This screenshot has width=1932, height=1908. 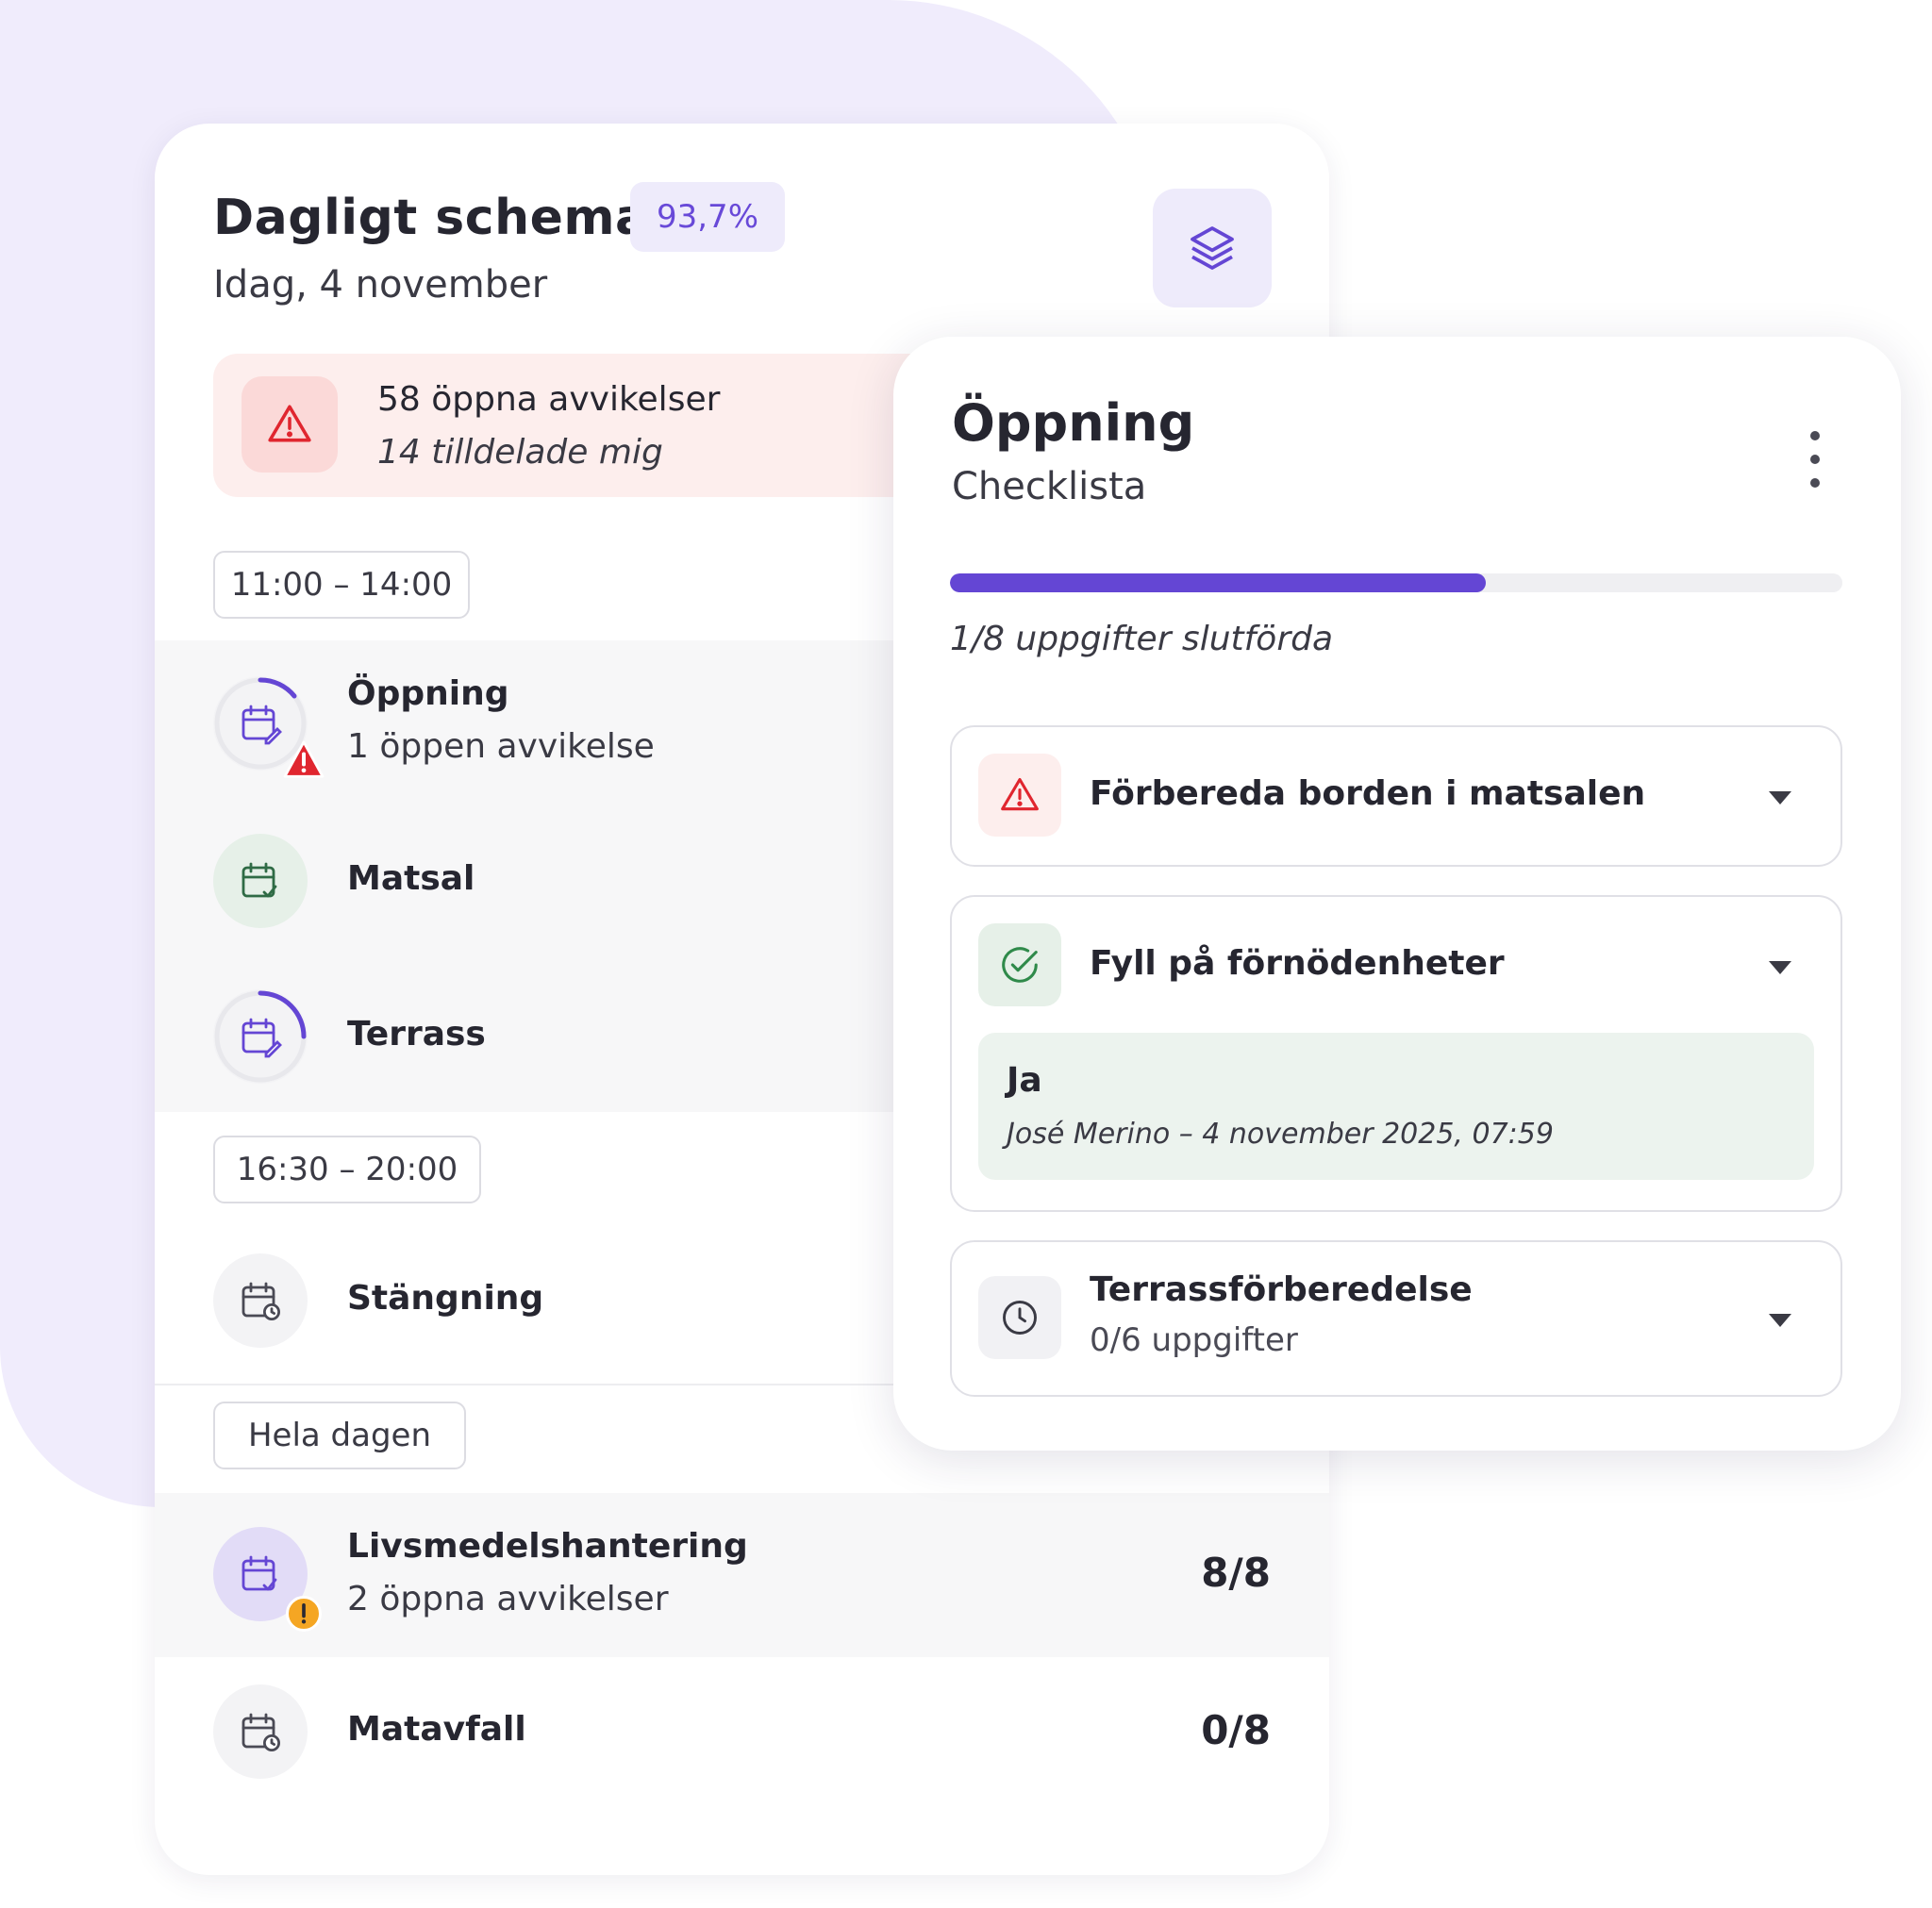 I want to click on row-title-stangning: Stängning, so click(x=445, y=1298).